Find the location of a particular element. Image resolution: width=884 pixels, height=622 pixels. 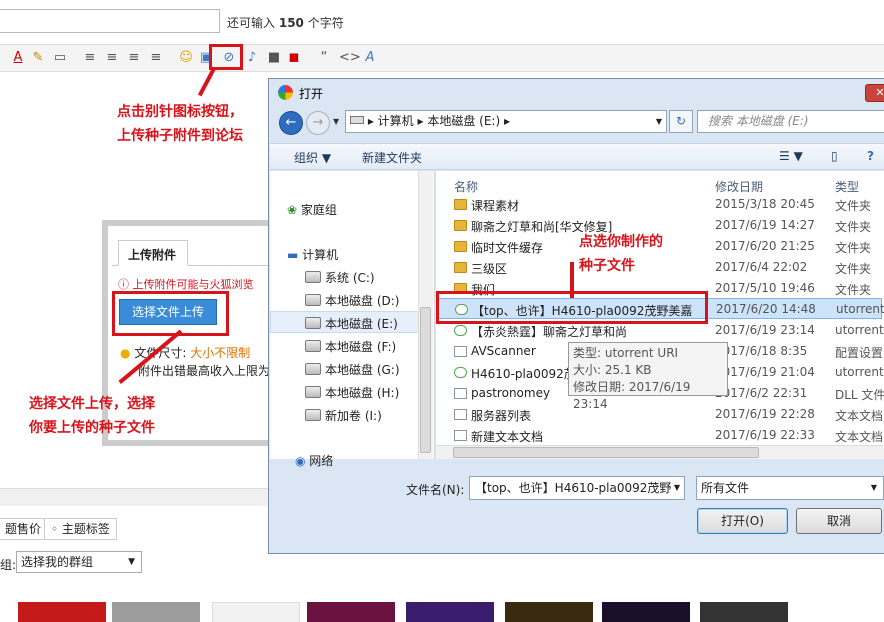

nav-item-drive-g: 本地磁盘 (G:) is located at coordinates (352, 369).